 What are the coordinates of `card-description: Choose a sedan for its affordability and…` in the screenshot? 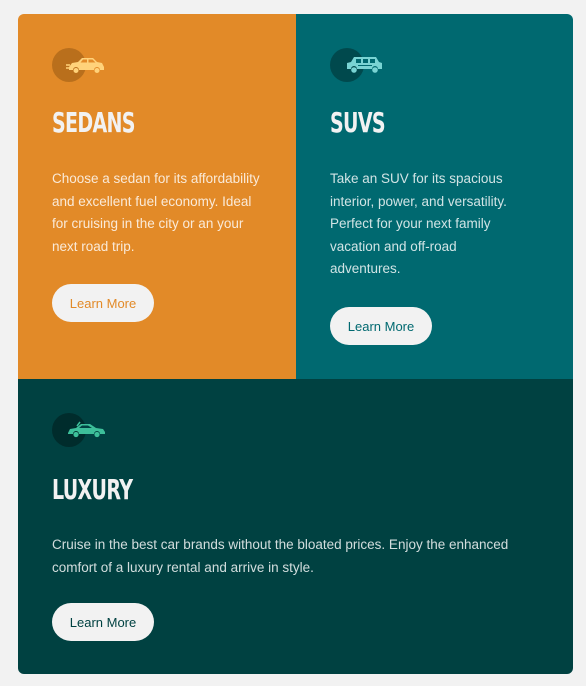 It's located at (156, 212).